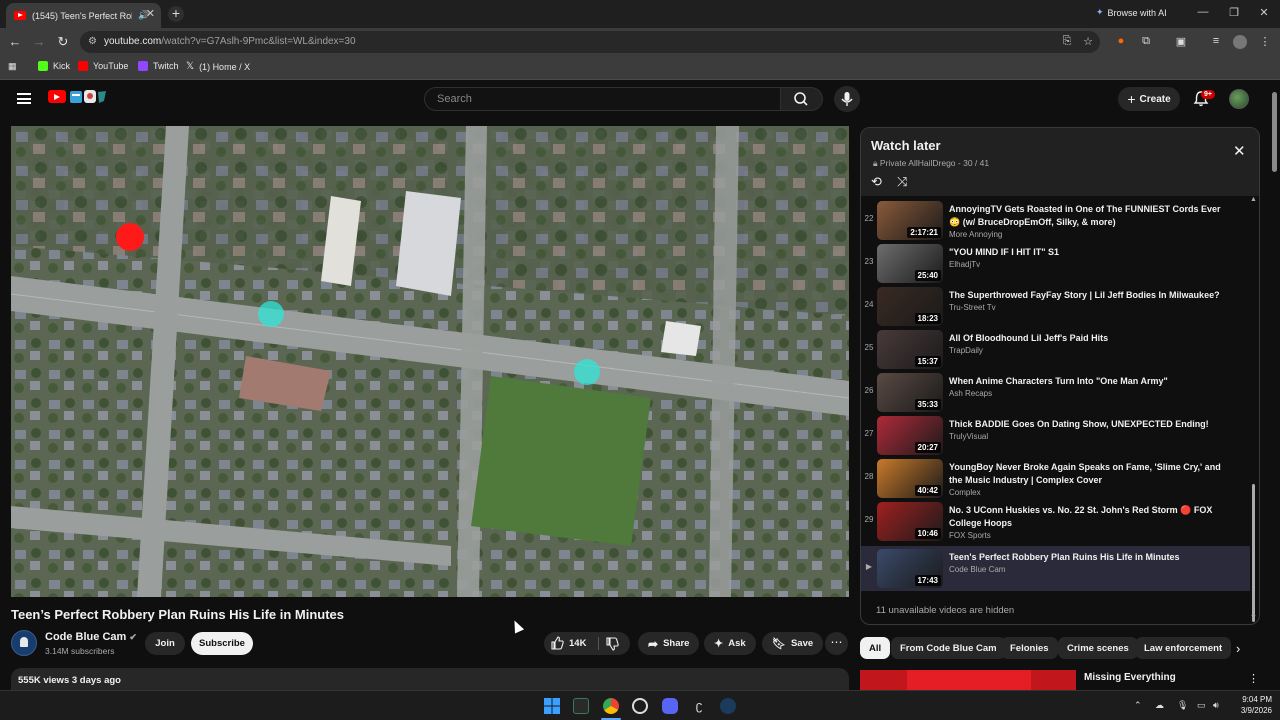 The height and width of the screenshot is (720, 1280). What do you see at coordinates (1216, 705) in the screenshot?
I see `volume-icon: 🔊︎` at bounding box center [1216, 705].